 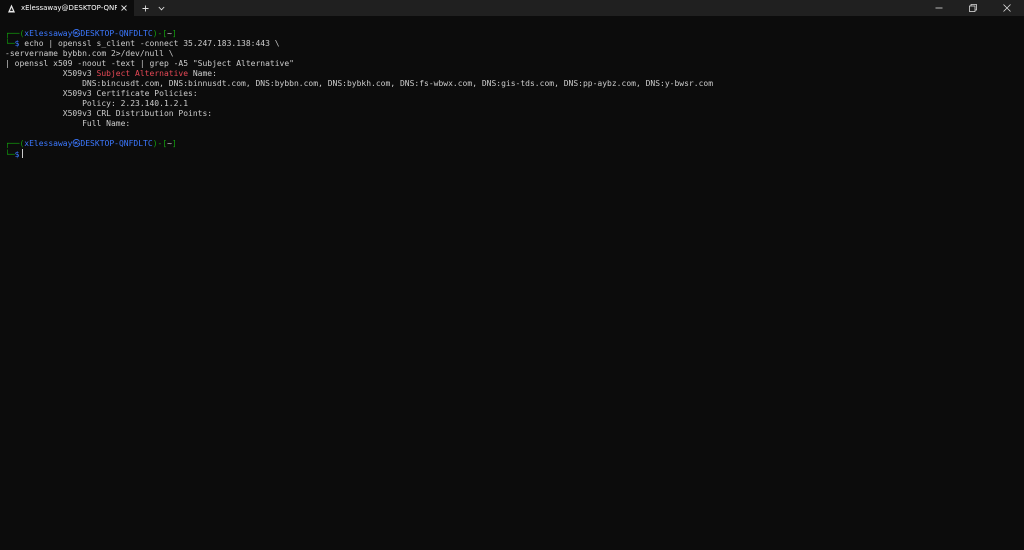 I want to click on maximize-button, so click(x=973, y=8).